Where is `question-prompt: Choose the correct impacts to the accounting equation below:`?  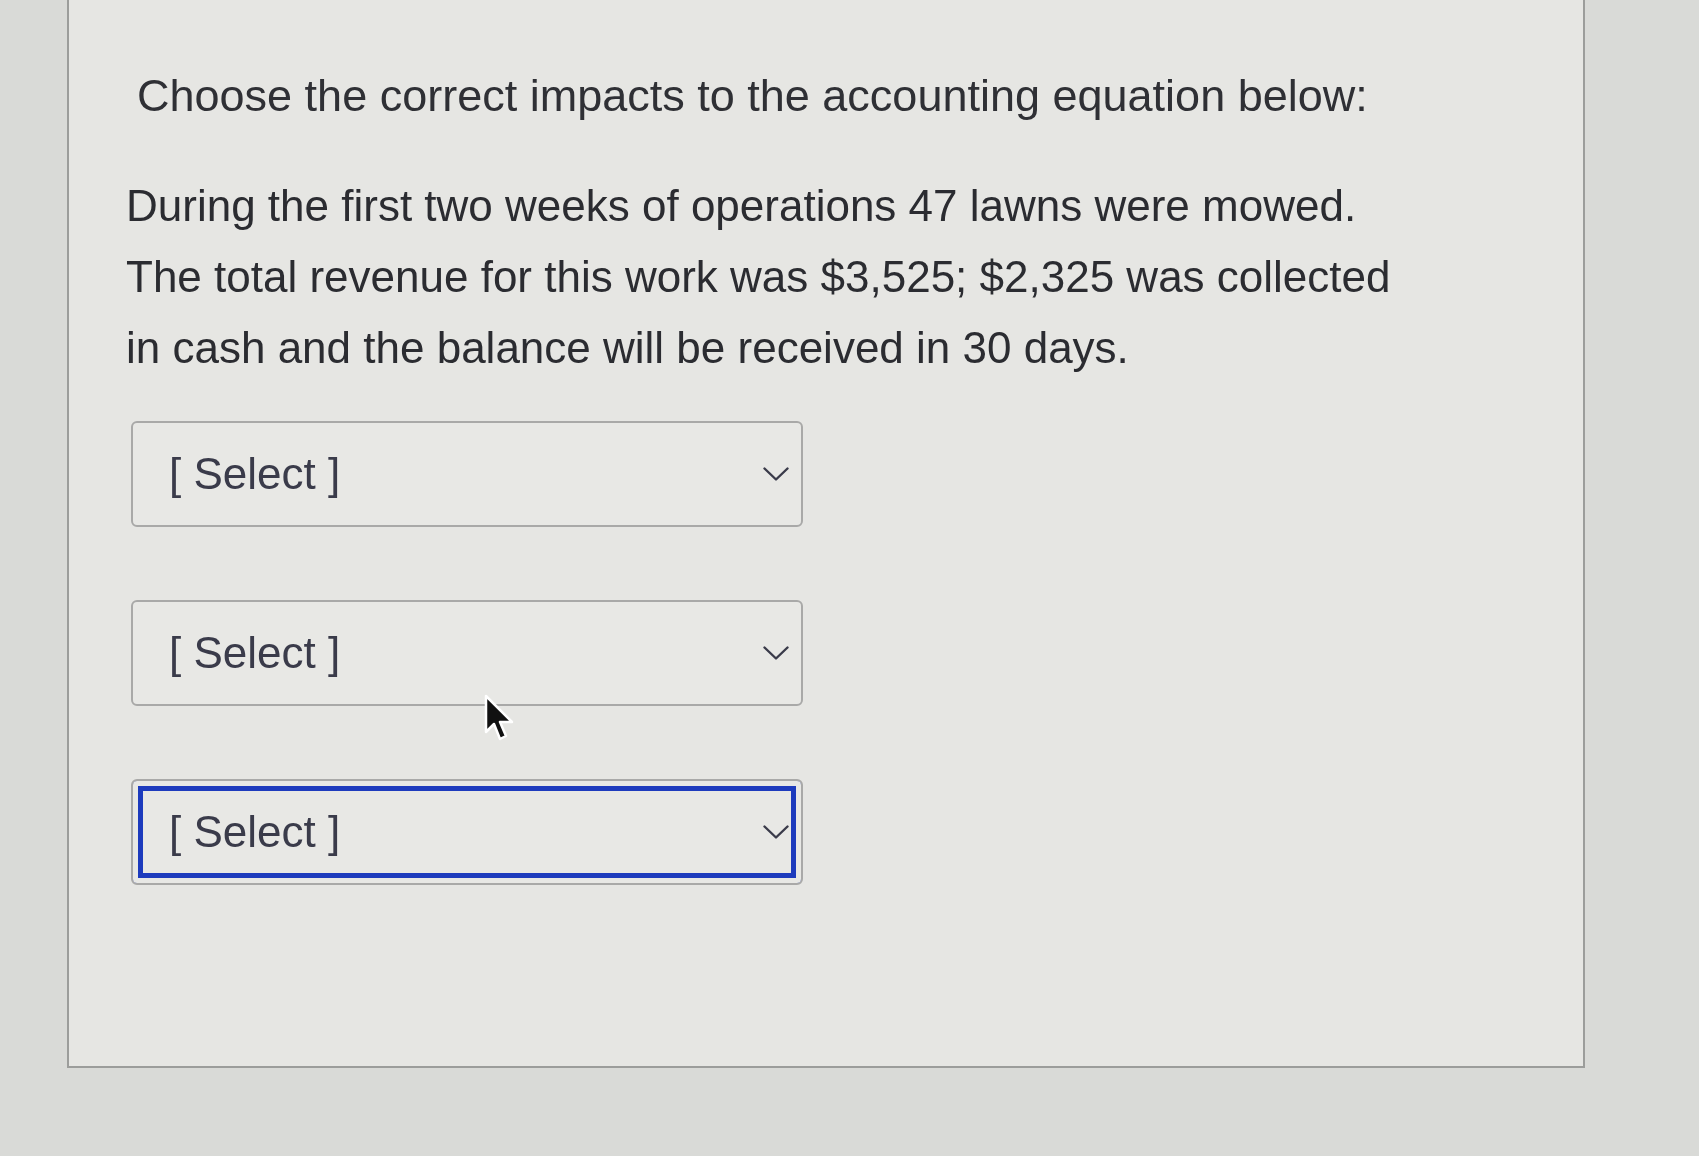
question-prompt: Choose the correct impacts to the accounting equation below: is located at coordinates (752, 96).